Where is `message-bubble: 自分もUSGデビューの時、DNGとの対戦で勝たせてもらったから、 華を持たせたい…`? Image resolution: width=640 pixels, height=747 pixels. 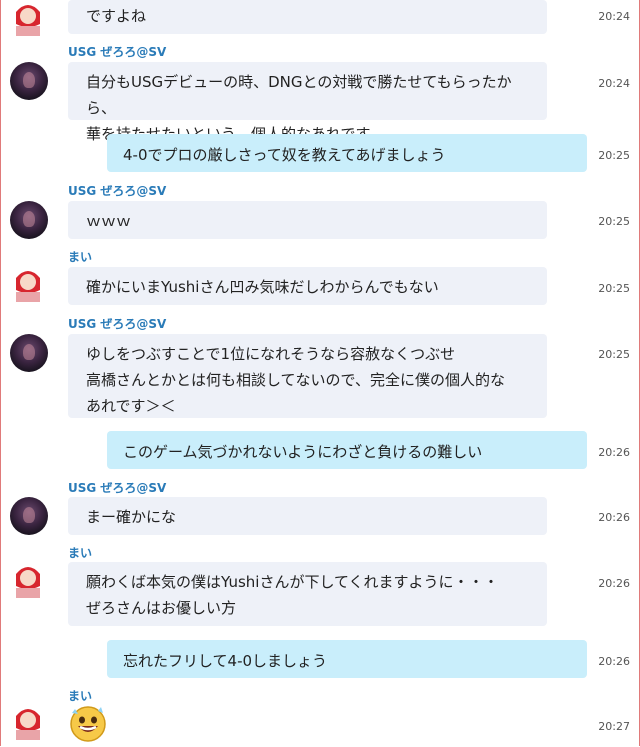
message-bubble: 自分もUSGデビューの時、DNGとの対戦で勝たせてもらったから、 華を持たせたい… is located at coordinates (307, 102).